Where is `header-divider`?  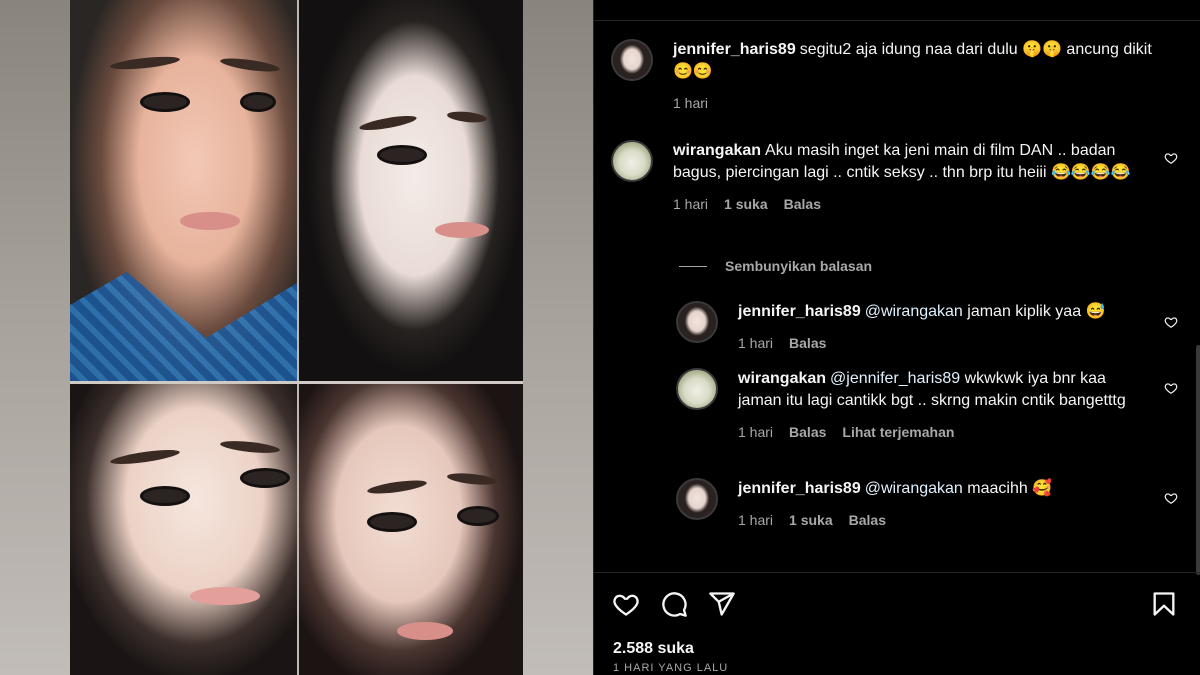
header-divider is located at coordinates (897, 20).